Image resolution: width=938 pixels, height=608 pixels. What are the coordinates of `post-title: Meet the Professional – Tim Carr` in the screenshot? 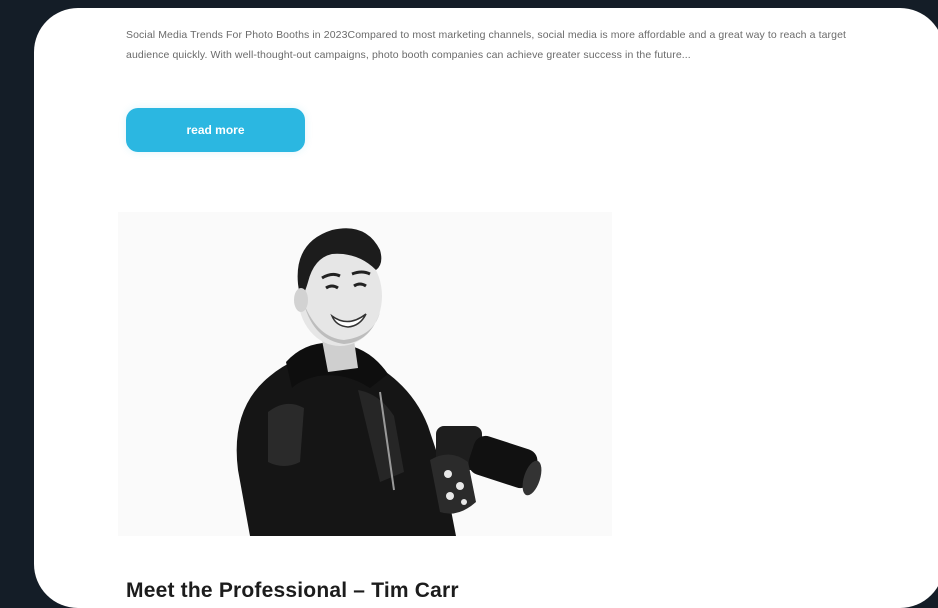 It's located at (292, 591).